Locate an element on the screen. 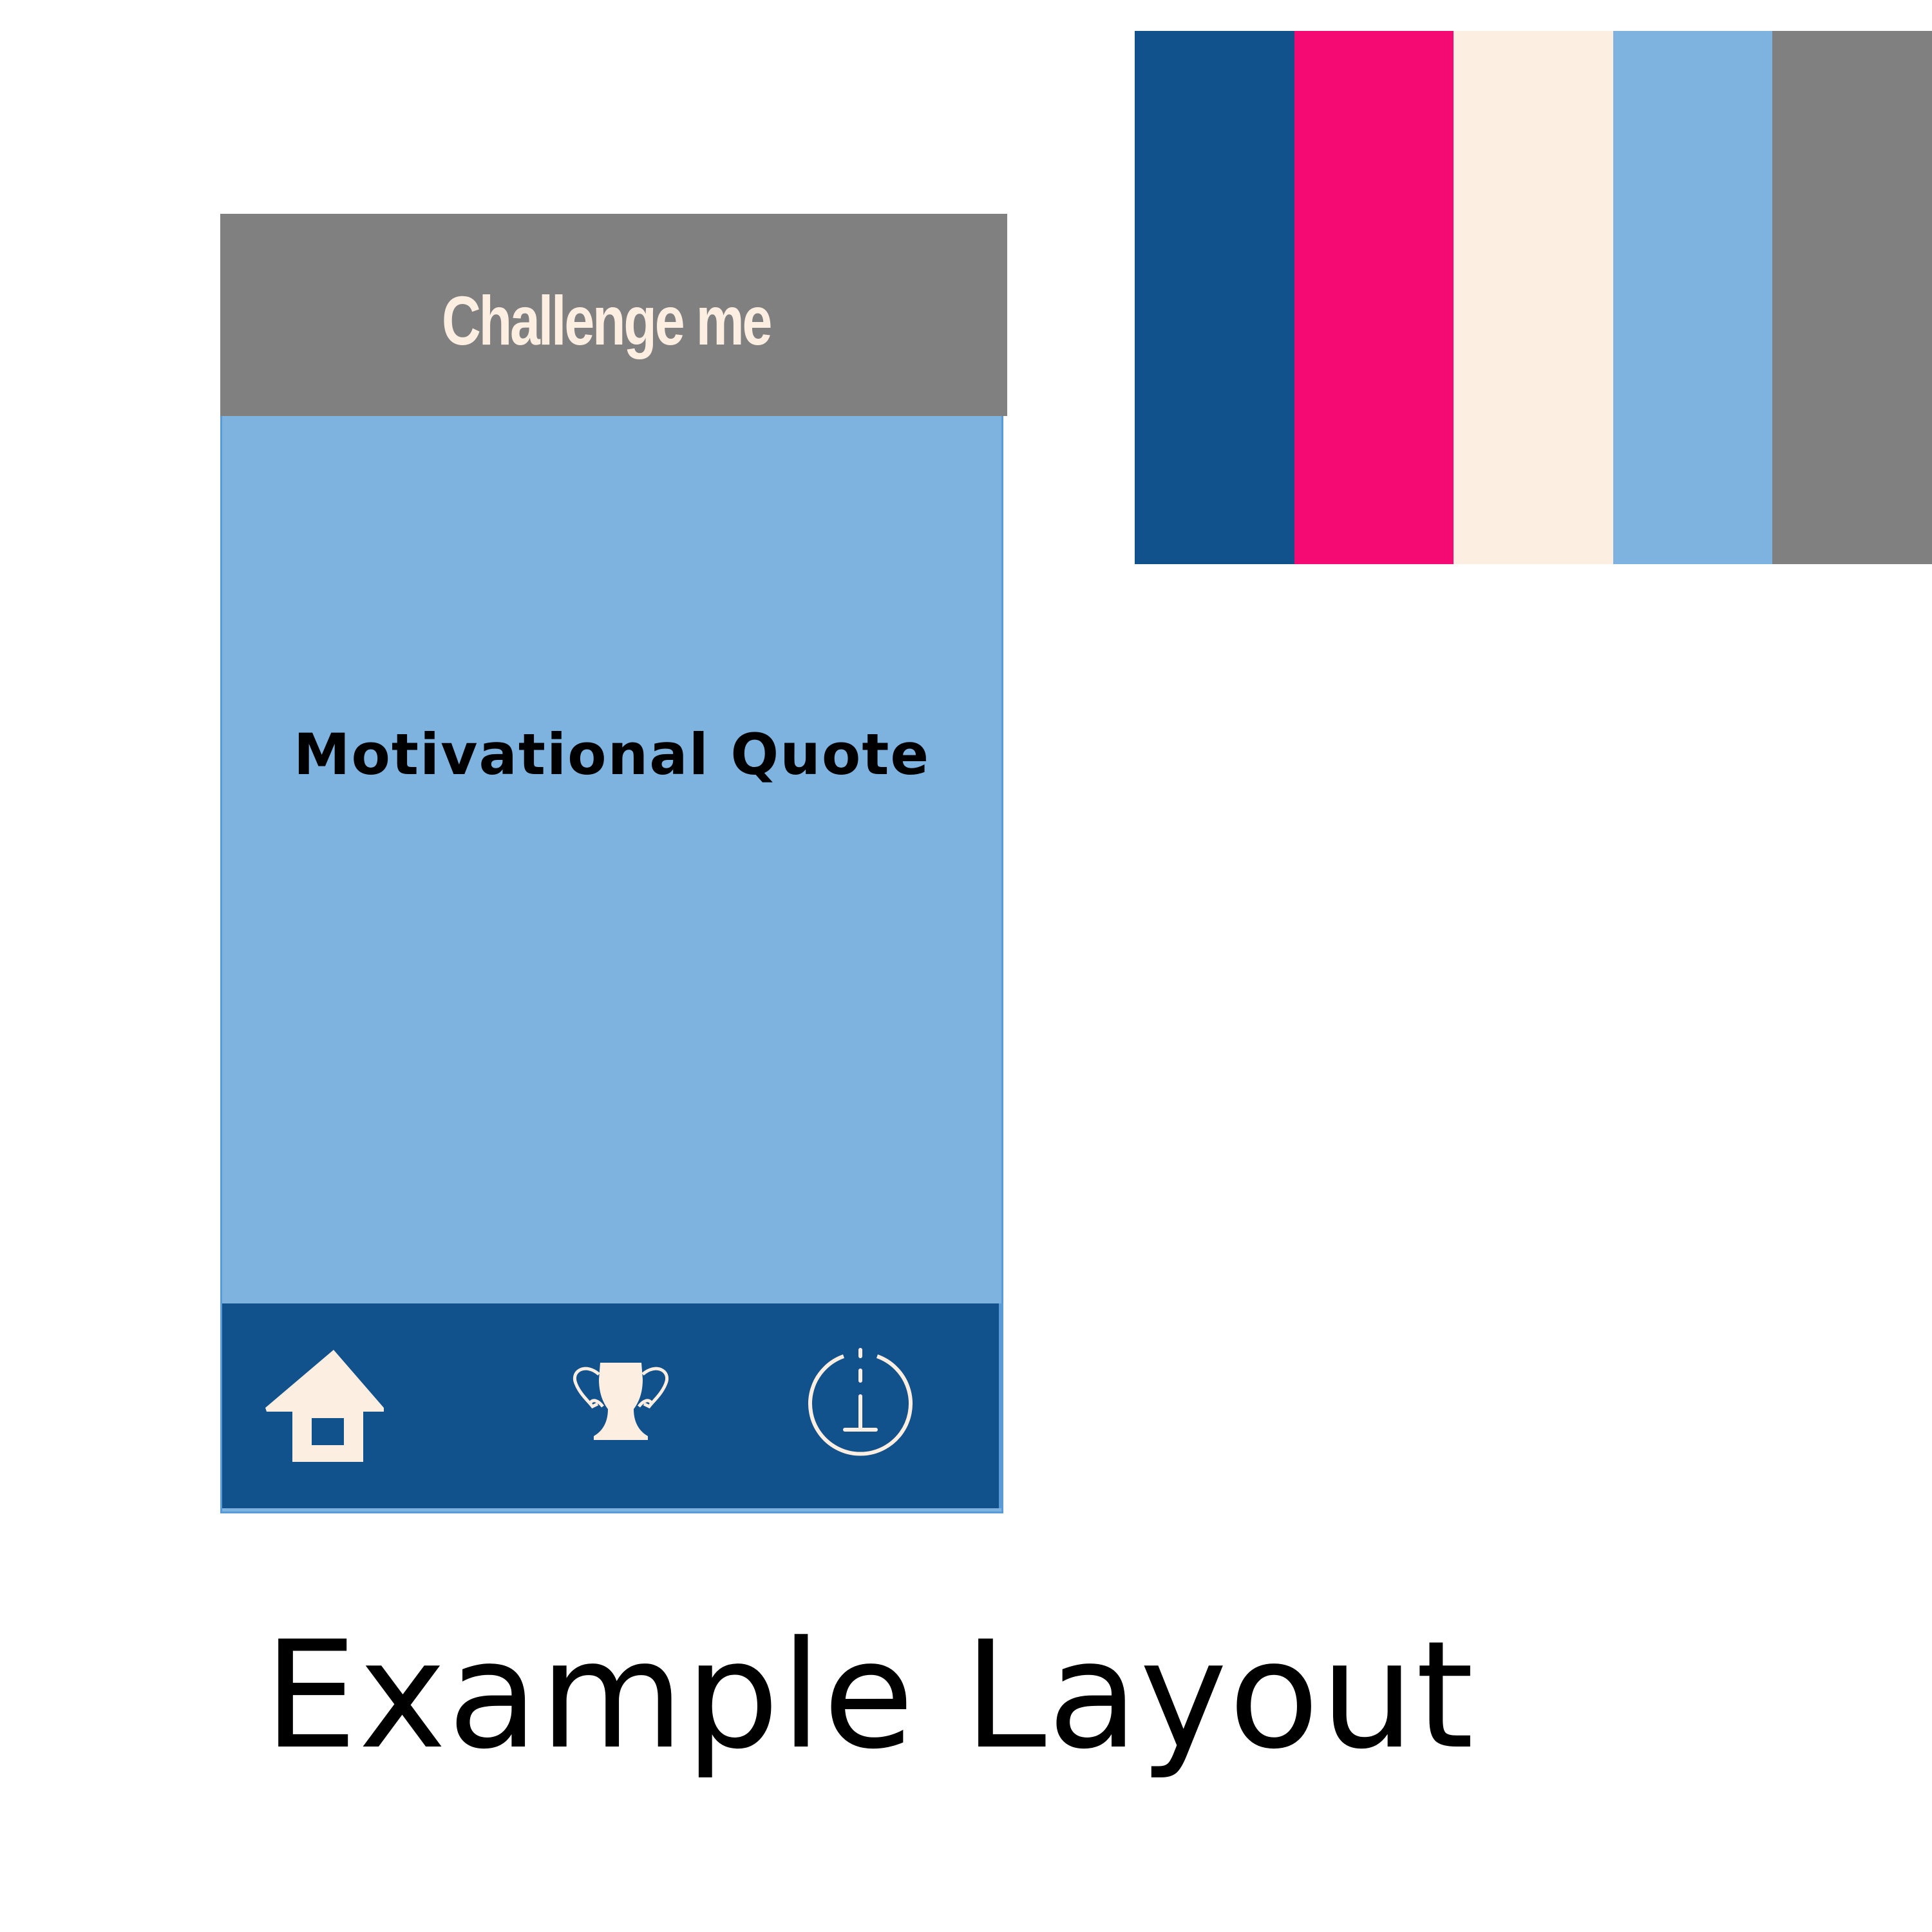  color-palette is located at coordinates (1533, 297).